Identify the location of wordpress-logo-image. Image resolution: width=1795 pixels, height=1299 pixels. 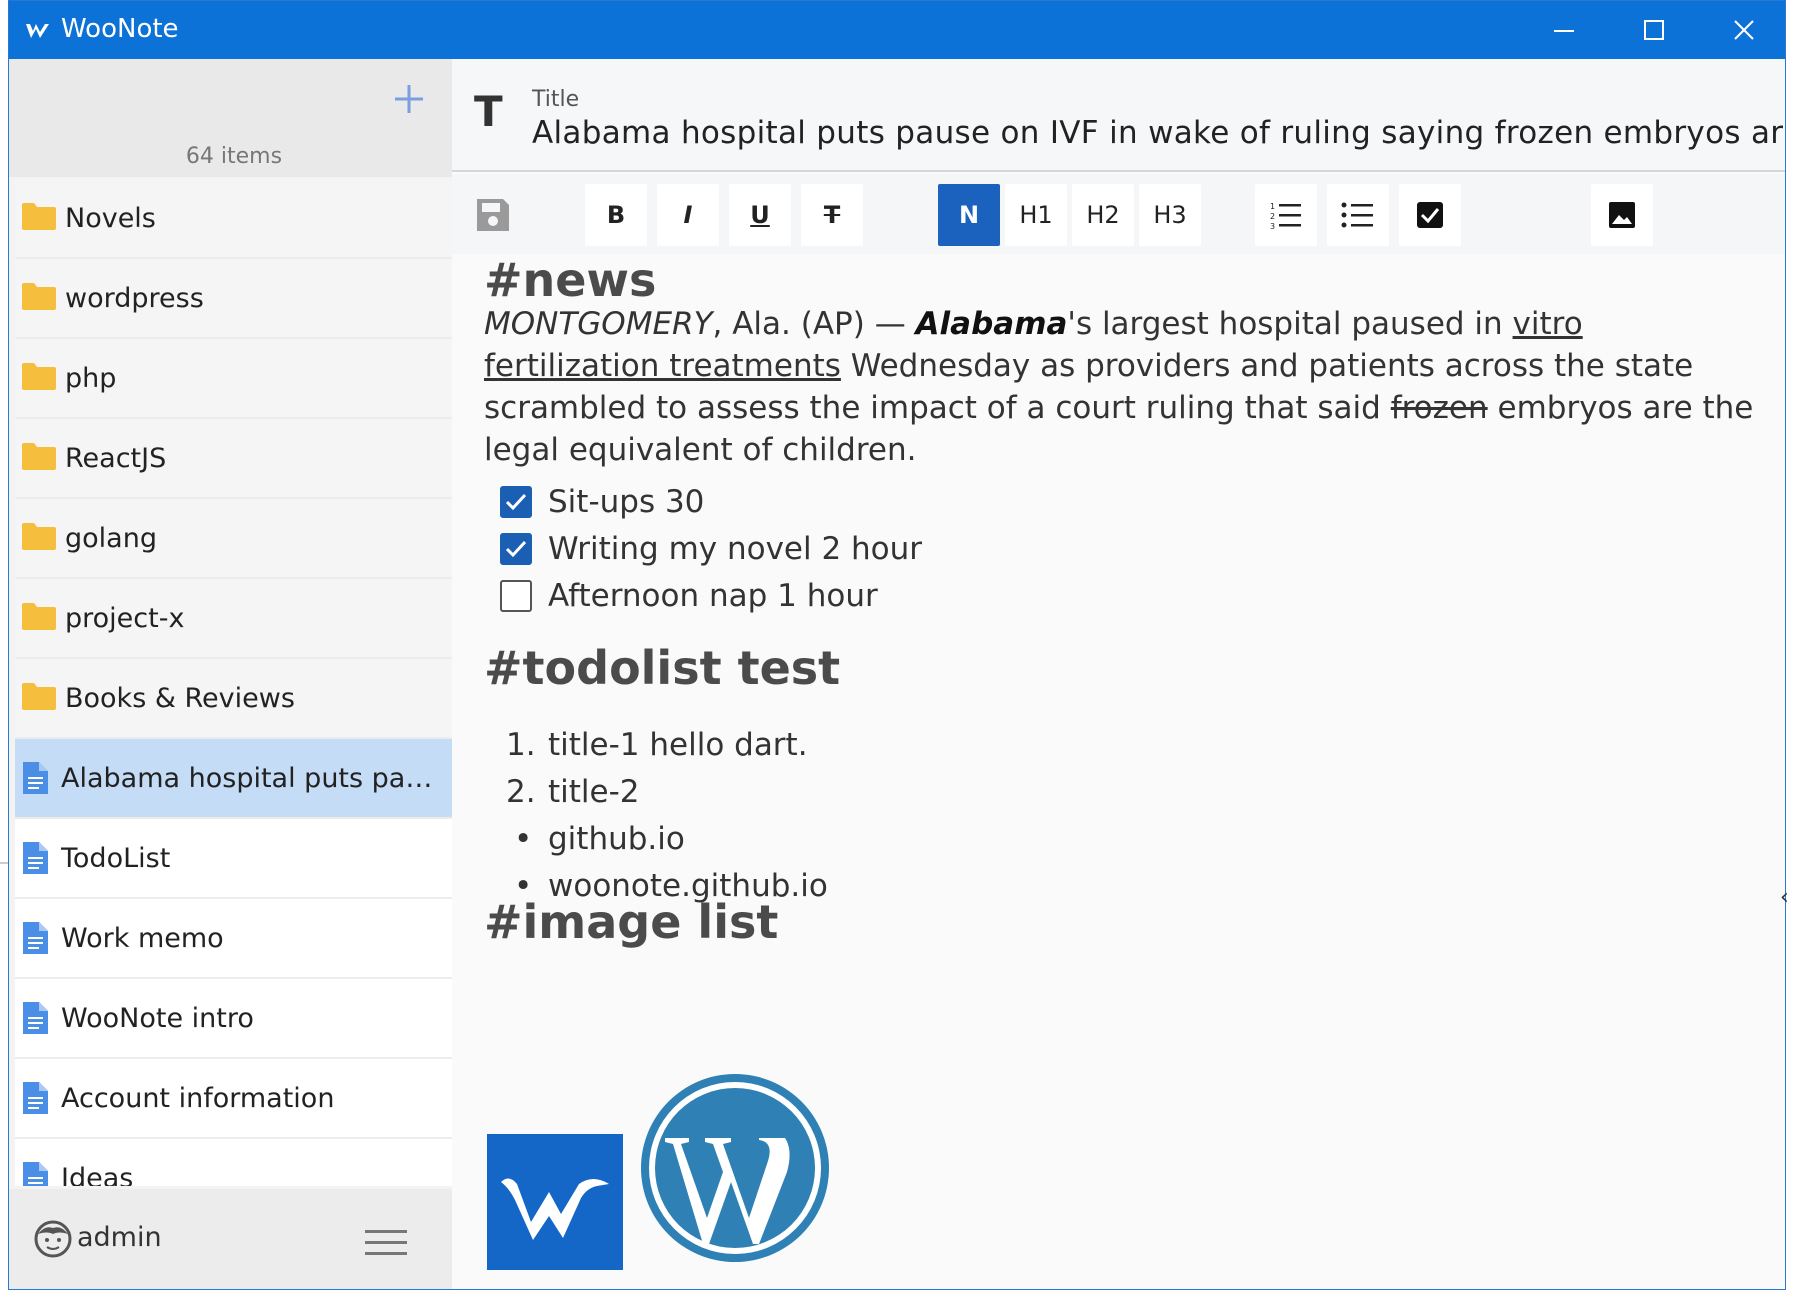
(735, 1168).